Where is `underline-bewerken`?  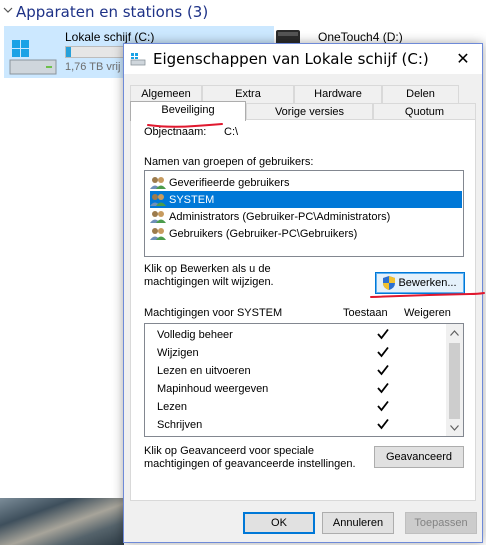
underline-bewerken is located at coordinates (427, 295).